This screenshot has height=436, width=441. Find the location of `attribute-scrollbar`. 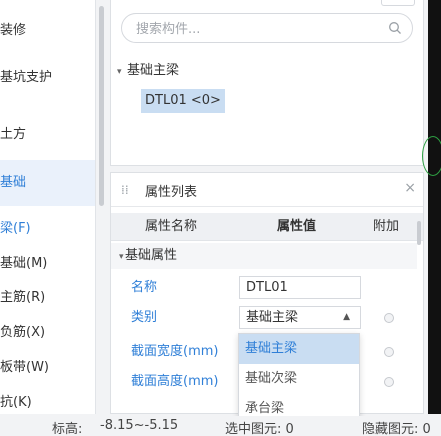

attribute-scrollbar is located at coordinates (419, 233).